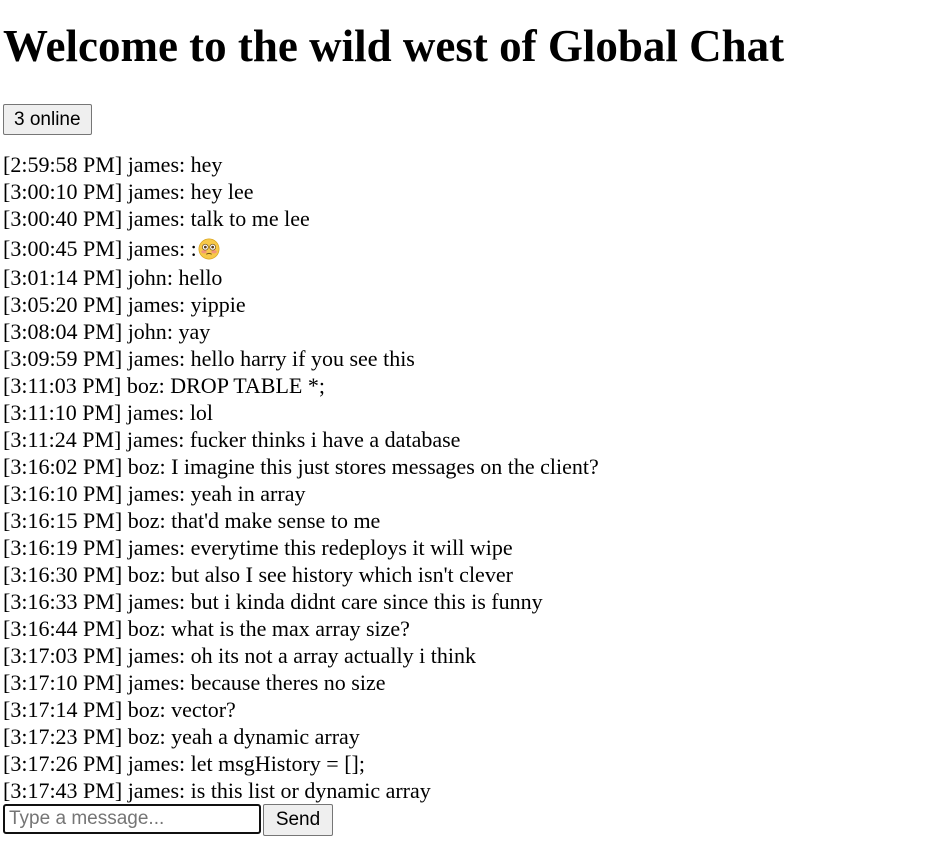 This screenshot has height=853, width=933. I want to click on message-timestamp: [3:16:30 PM], so click(63, 574).